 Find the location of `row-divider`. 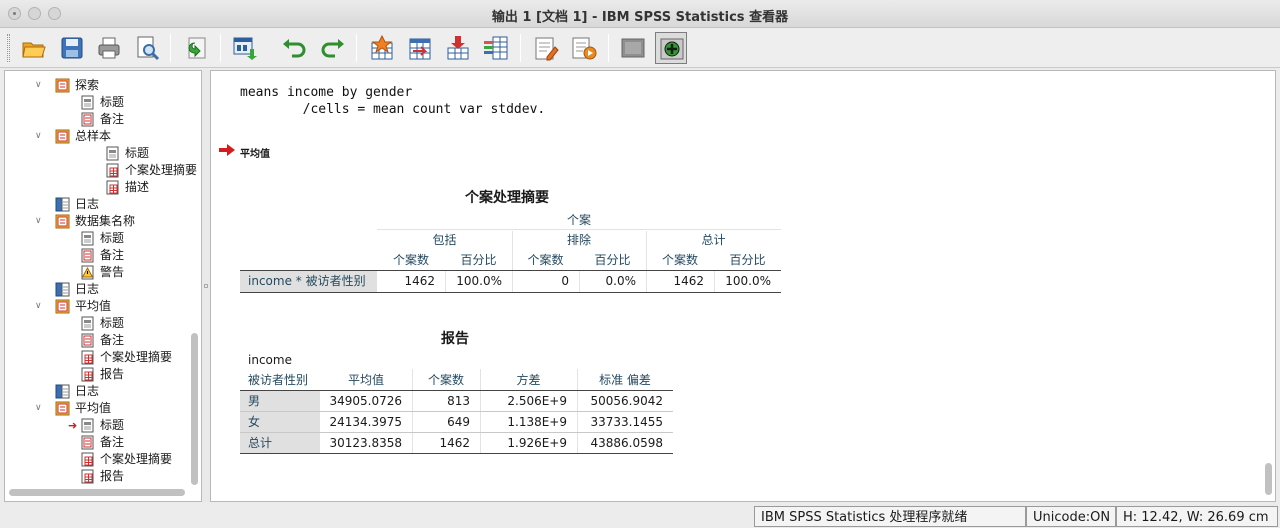

row-divider is located at coordinates (456, 453).